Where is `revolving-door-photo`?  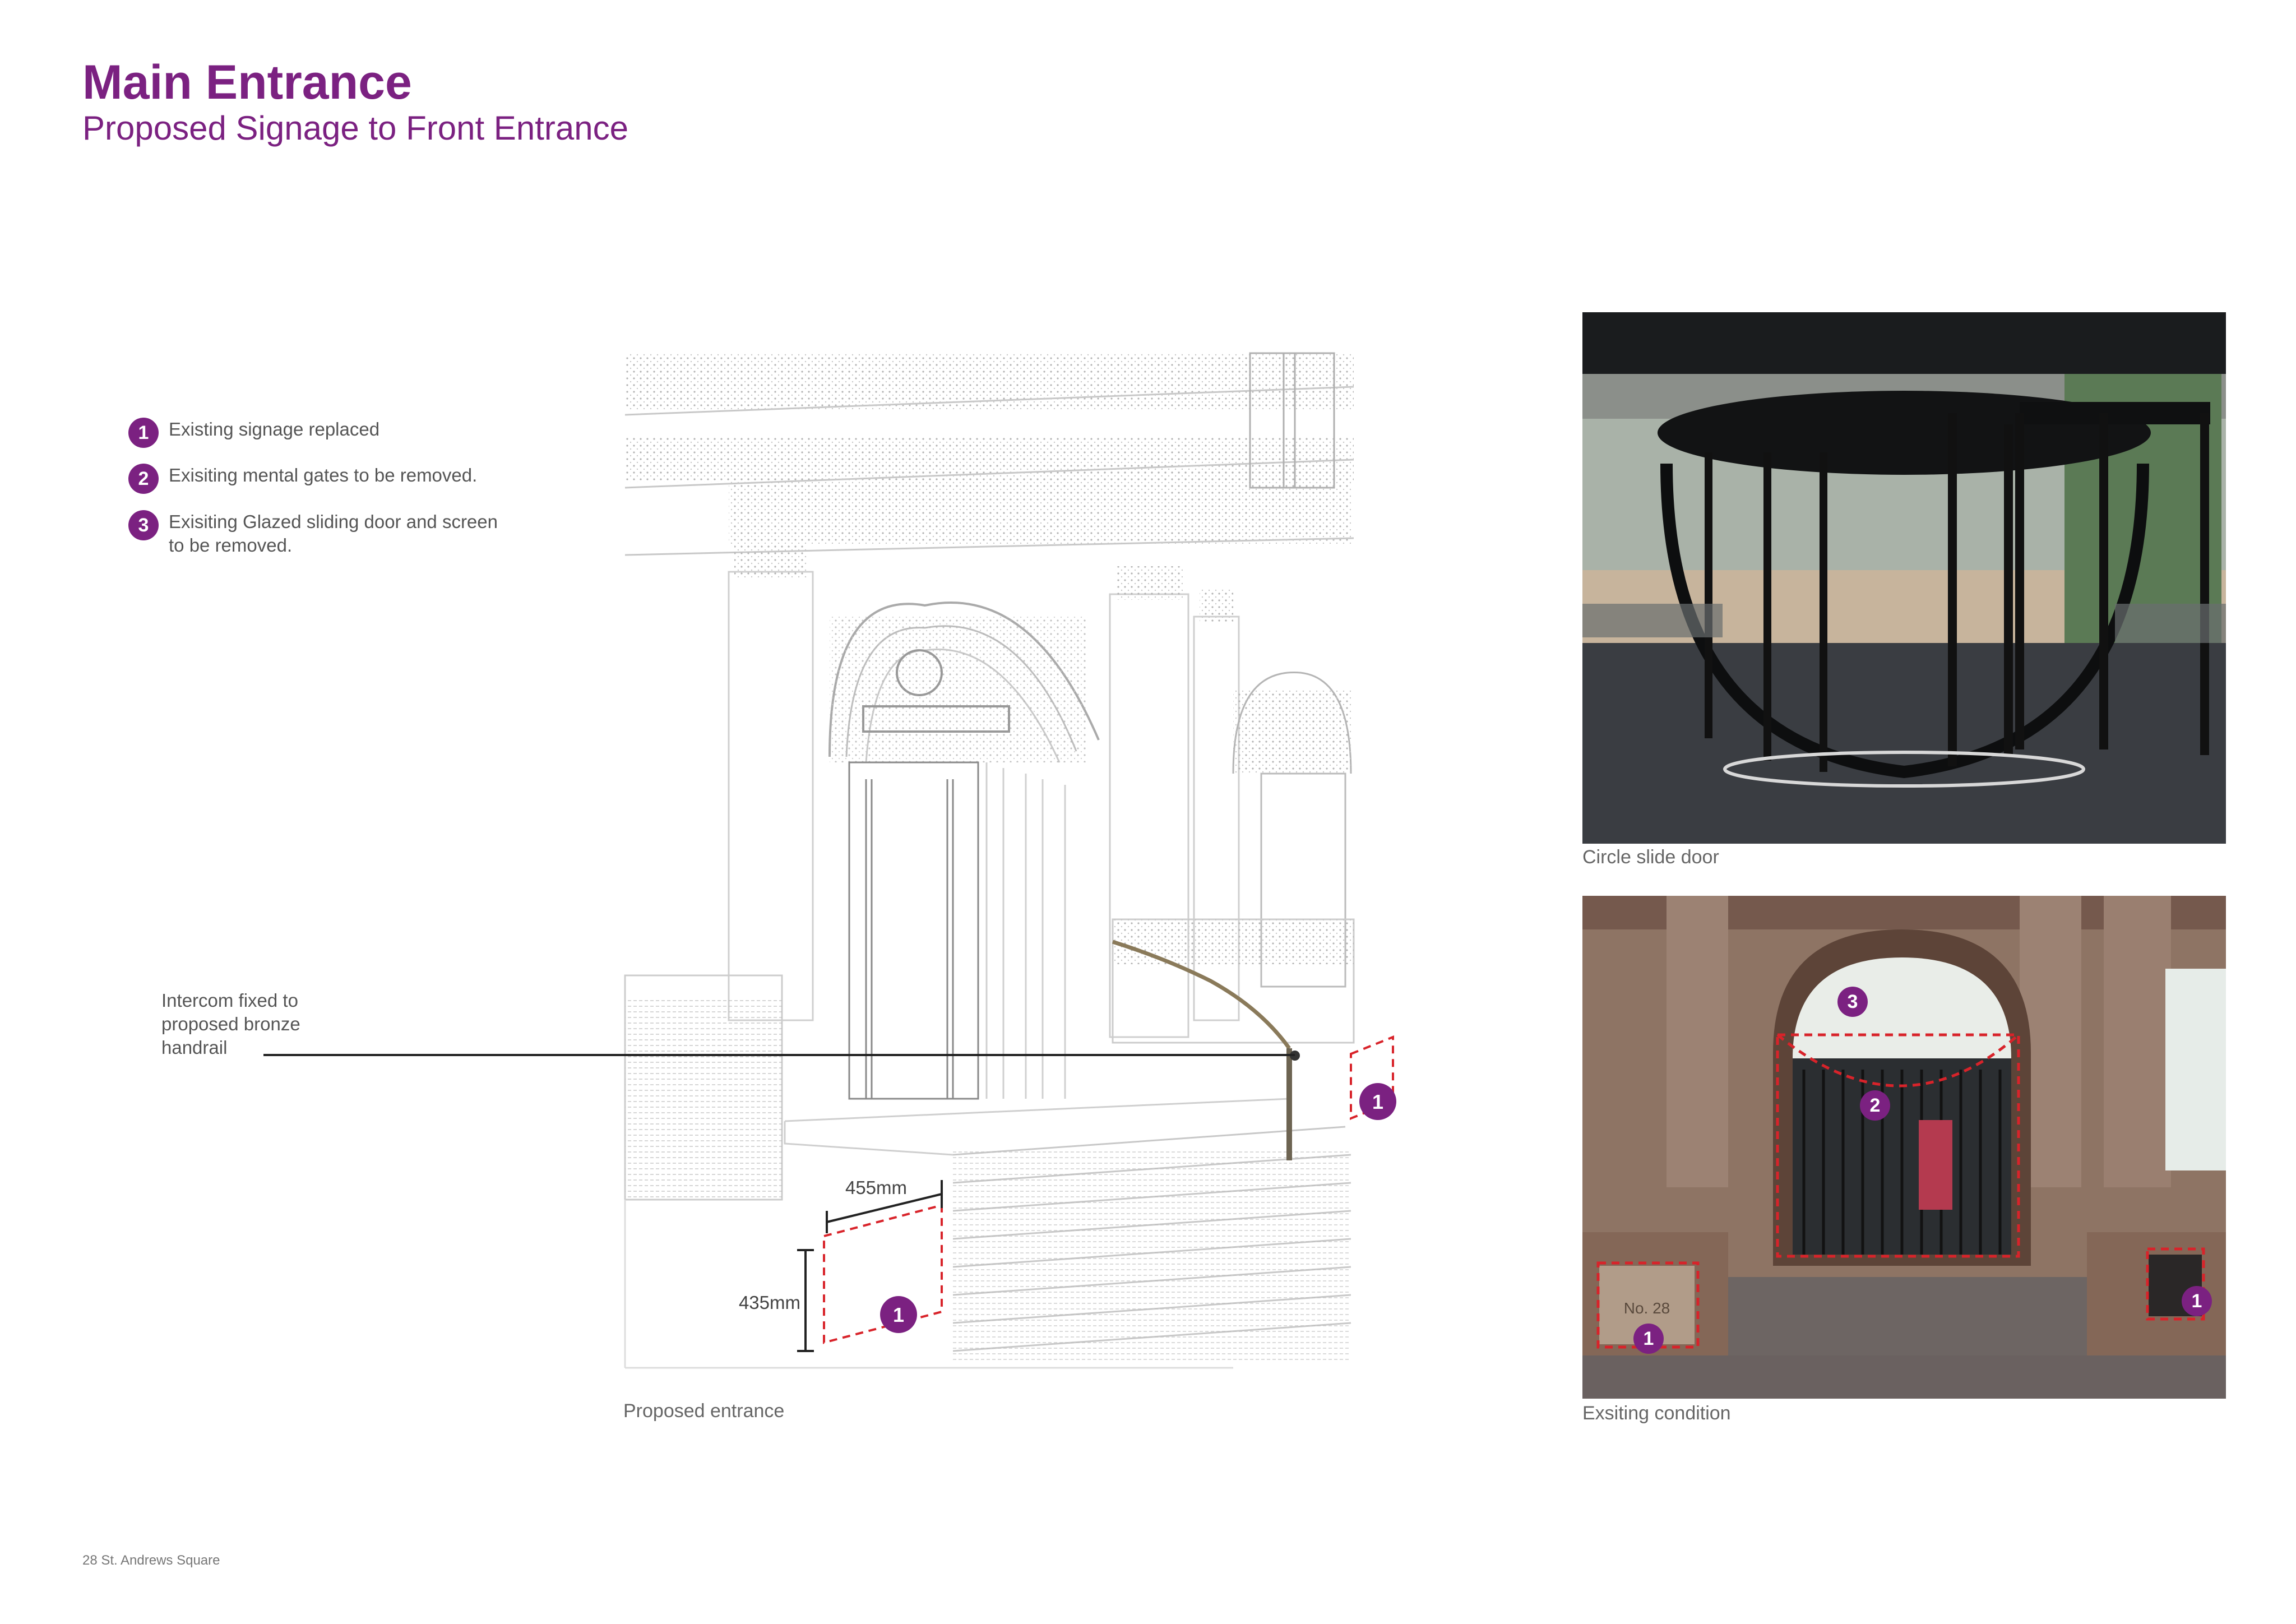
revolving-door-photo is located at coordinates (1904, 578).